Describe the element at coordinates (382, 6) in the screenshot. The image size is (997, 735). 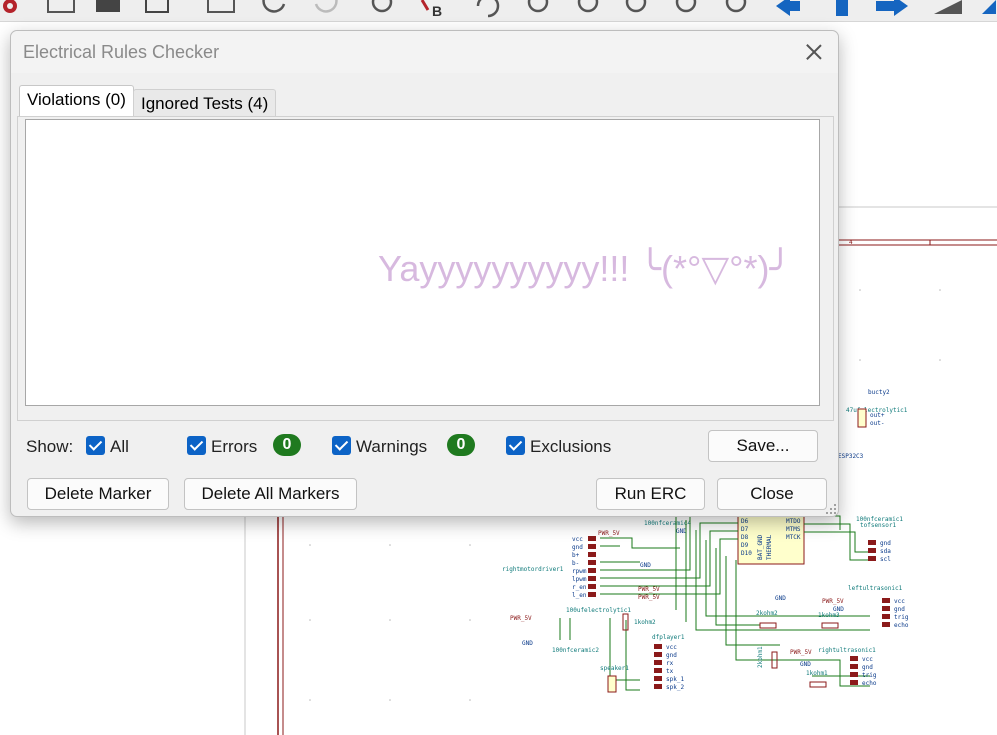
I see `find-icon` at that location.